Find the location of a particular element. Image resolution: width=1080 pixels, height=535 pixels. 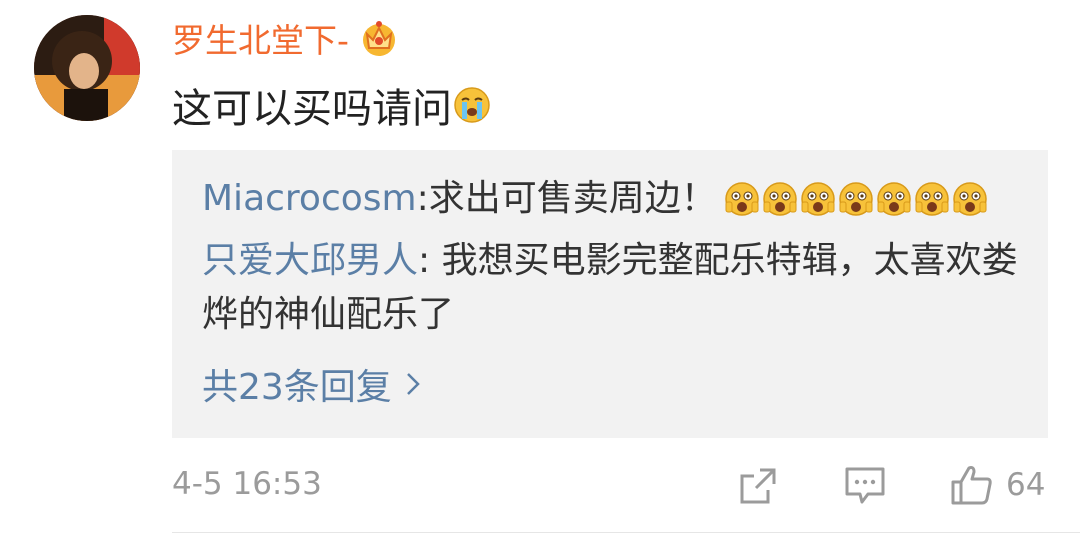

vip-crown-icon is located at coordinates (379, 38).